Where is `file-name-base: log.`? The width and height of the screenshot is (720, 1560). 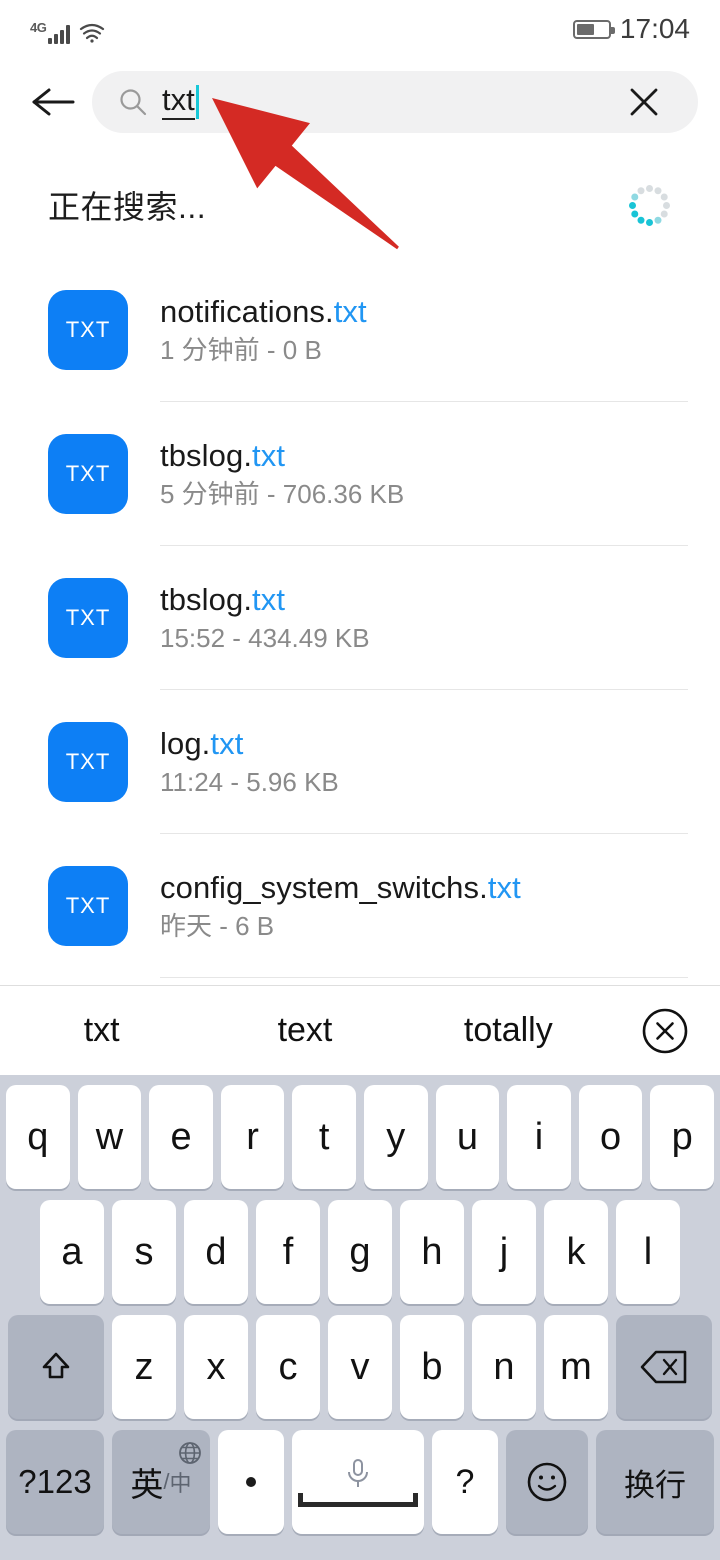
file-name-base: log. is located at coordinates (185, 743).